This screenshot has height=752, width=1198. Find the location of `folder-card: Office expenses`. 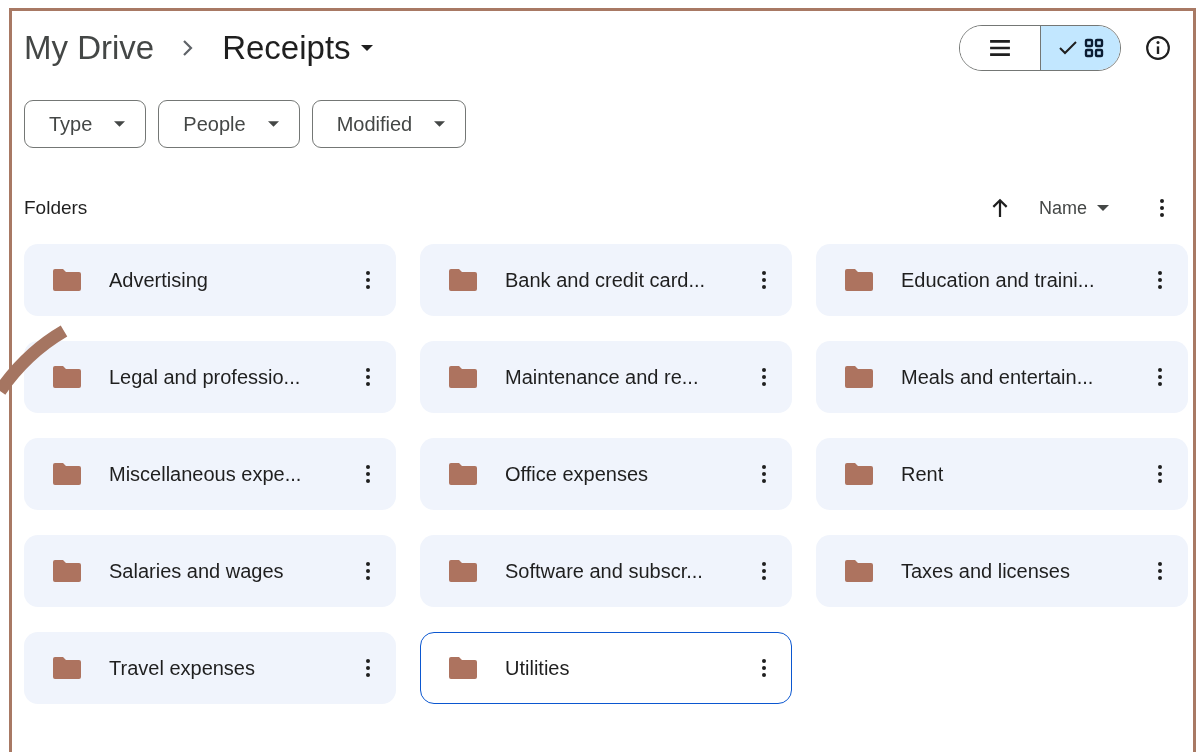

folder-card: Office expenses is located at coordinates (606, 474).